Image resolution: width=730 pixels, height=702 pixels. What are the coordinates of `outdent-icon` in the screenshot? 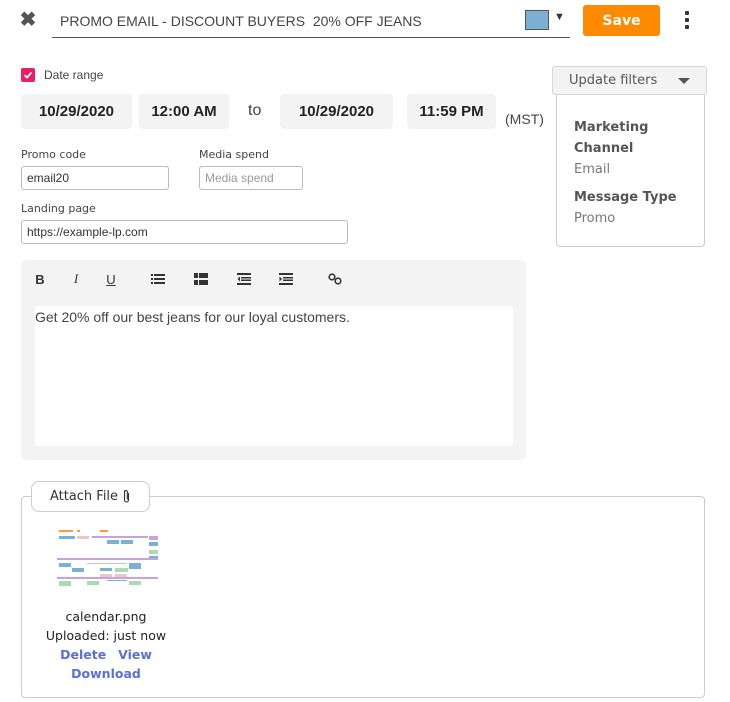 It's located at (244, 279).